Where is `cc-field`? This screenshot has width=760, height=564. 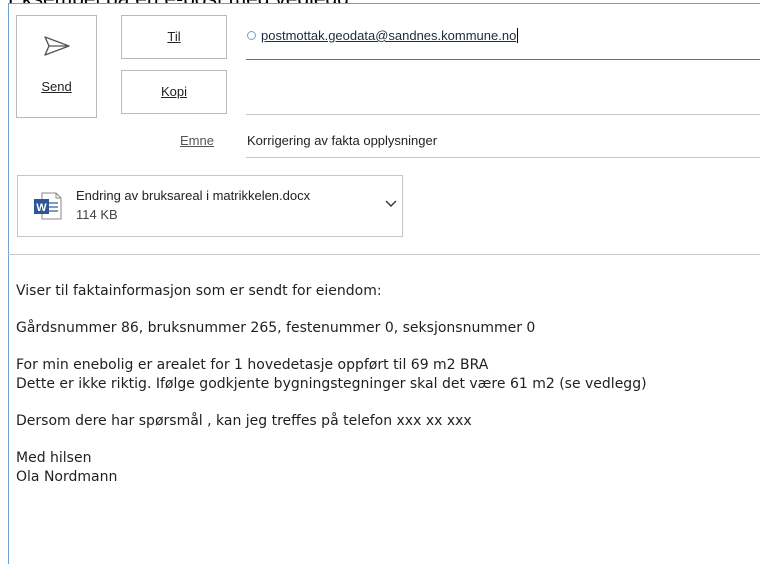
cc-field is located at coordinates (503, 91).